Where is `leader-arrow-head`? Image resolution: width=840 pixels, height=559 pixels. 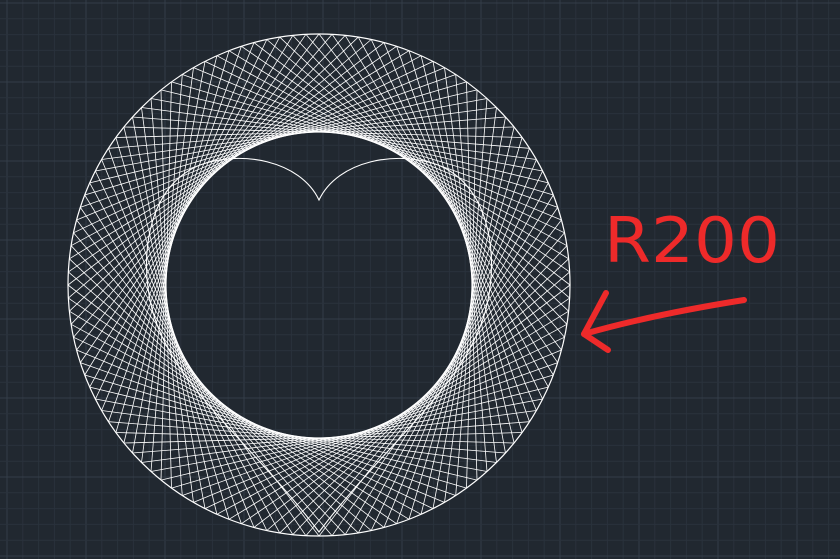 leader-arrow-head is located at coordinates (596, 321).